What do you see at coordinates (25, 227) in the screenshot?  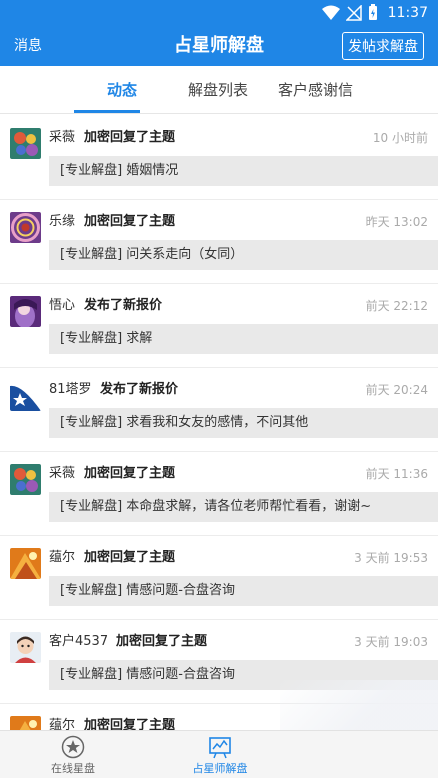 I see `avatar-leyuan` at bounding box center [25, 227].